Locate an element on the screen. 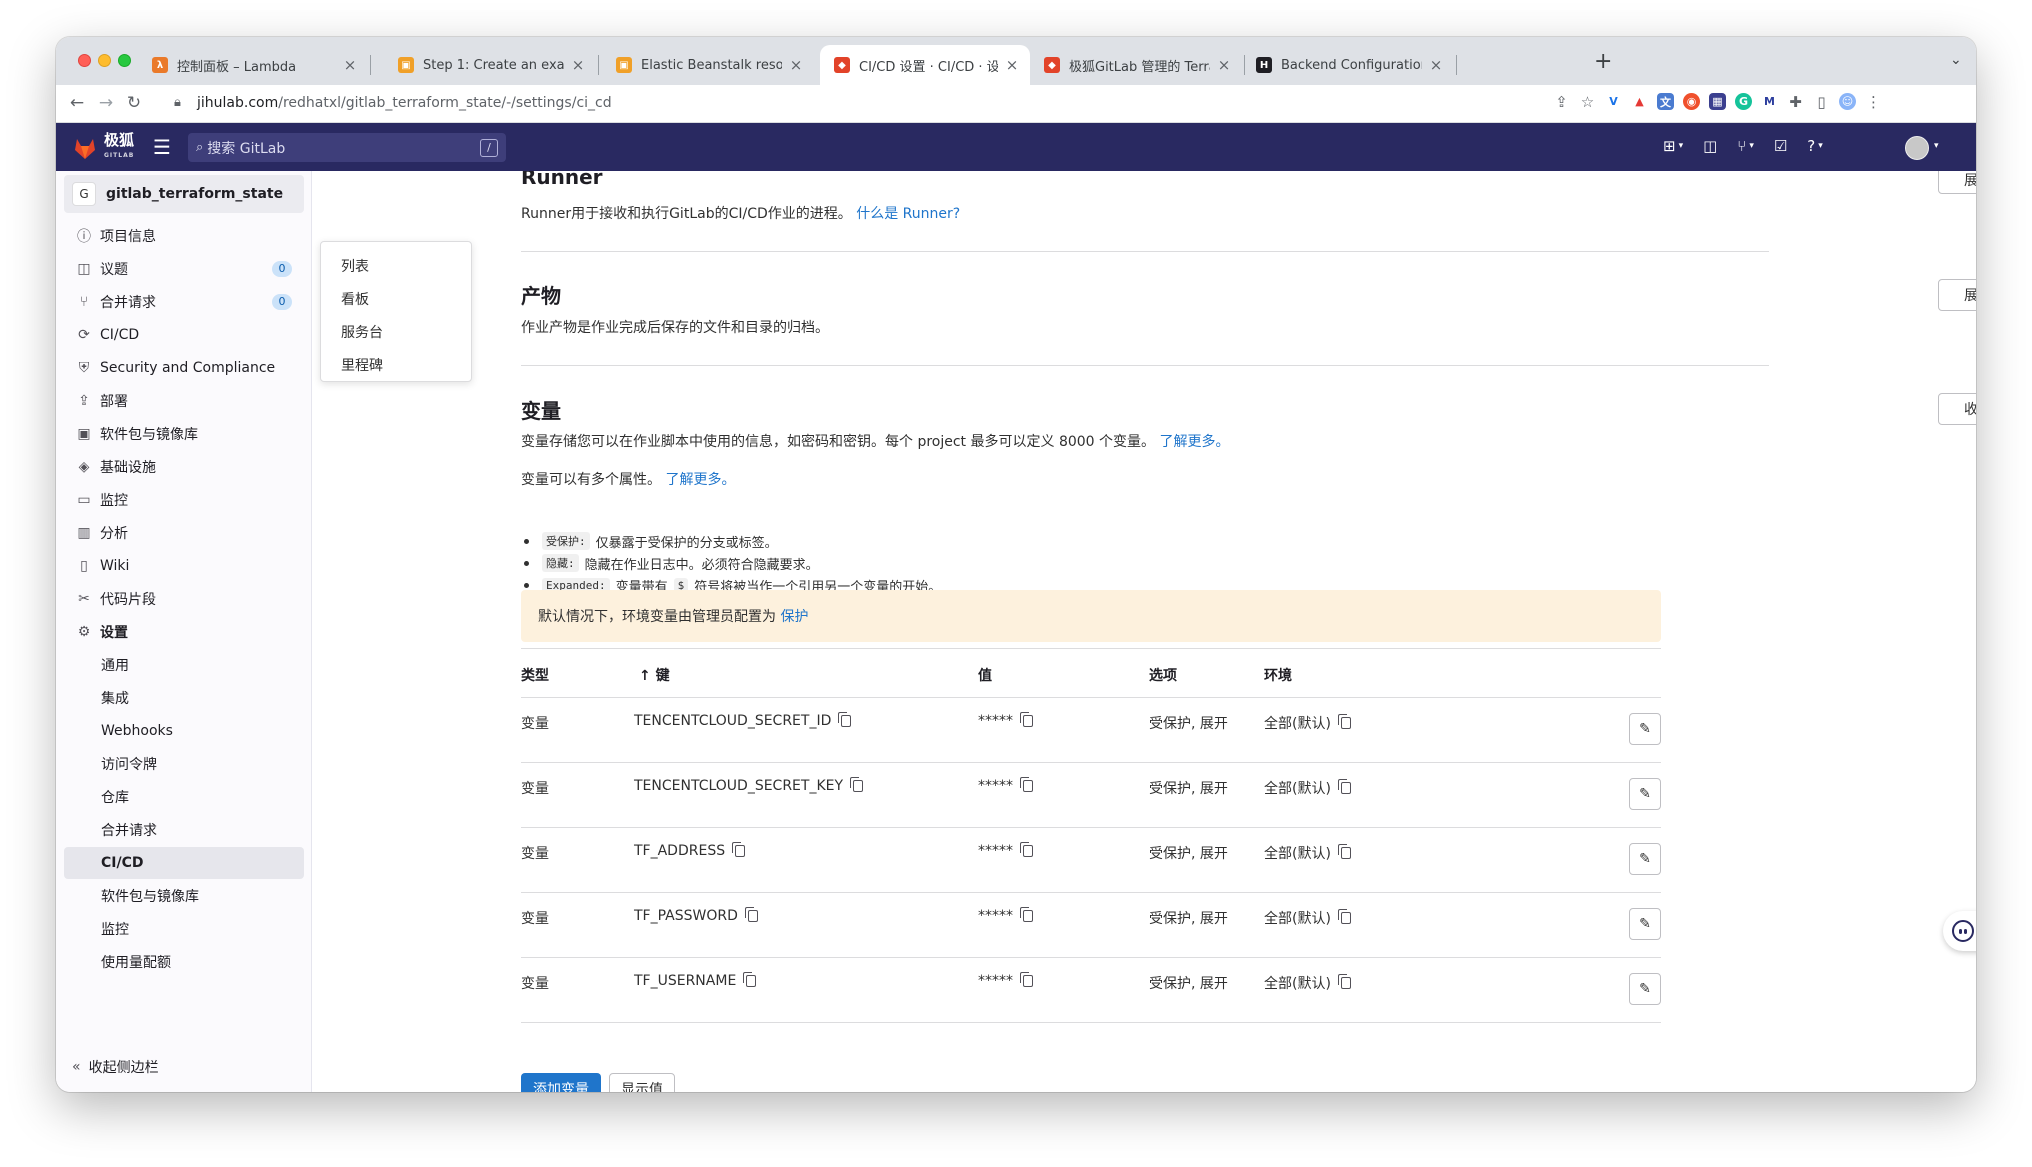 The height and width of the screenshot is (1167, 2032). settings-subitem: CI/CD is located at coordinates (184, 863).